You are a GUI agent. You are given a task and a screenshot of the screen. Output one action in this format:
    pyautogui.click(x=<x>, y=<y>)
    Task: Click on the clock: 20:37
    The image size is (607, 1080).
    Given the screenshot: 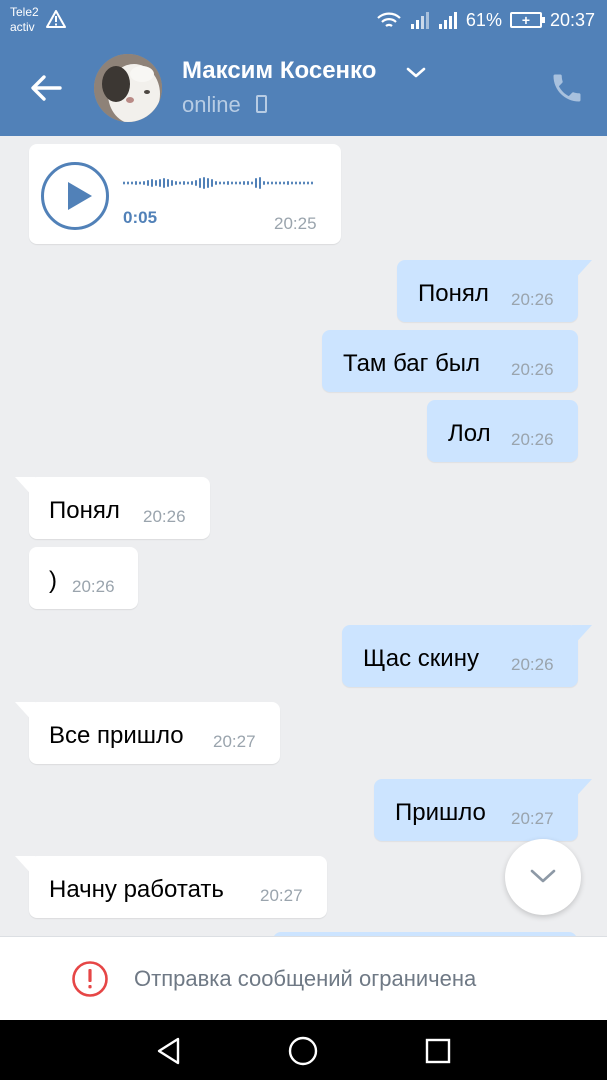 What is the action you would take?
    pyautogui.click(x=572, y=19)
    